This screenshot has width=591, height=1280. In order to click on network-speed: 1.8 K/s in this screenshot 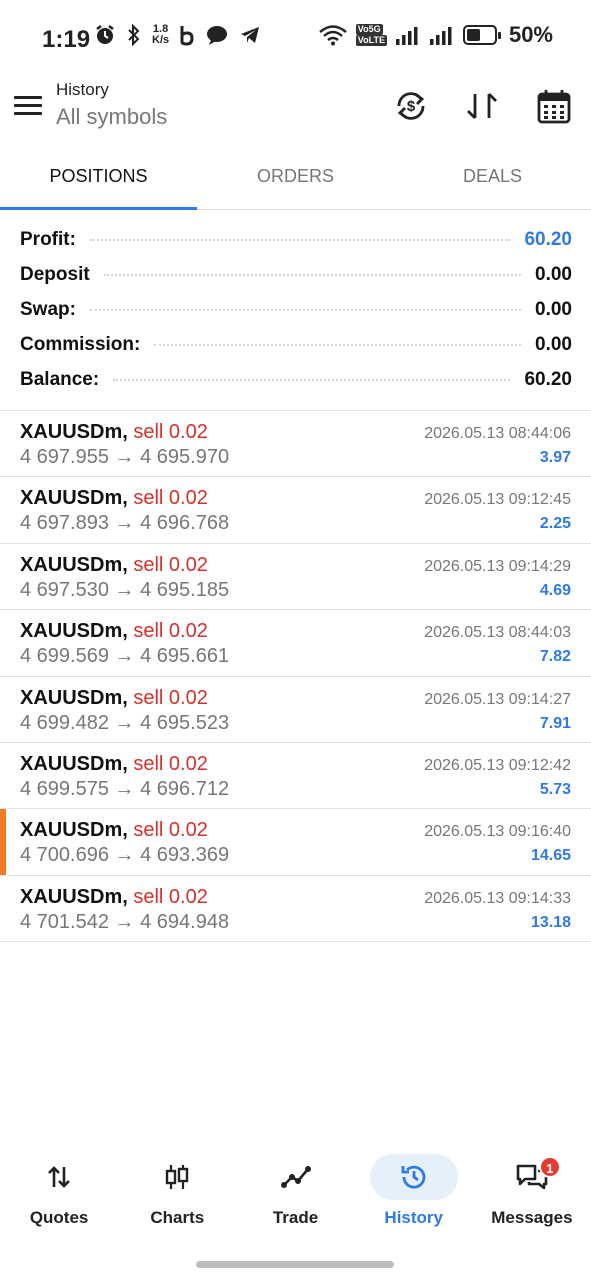, I will do `click(160, 35)`.